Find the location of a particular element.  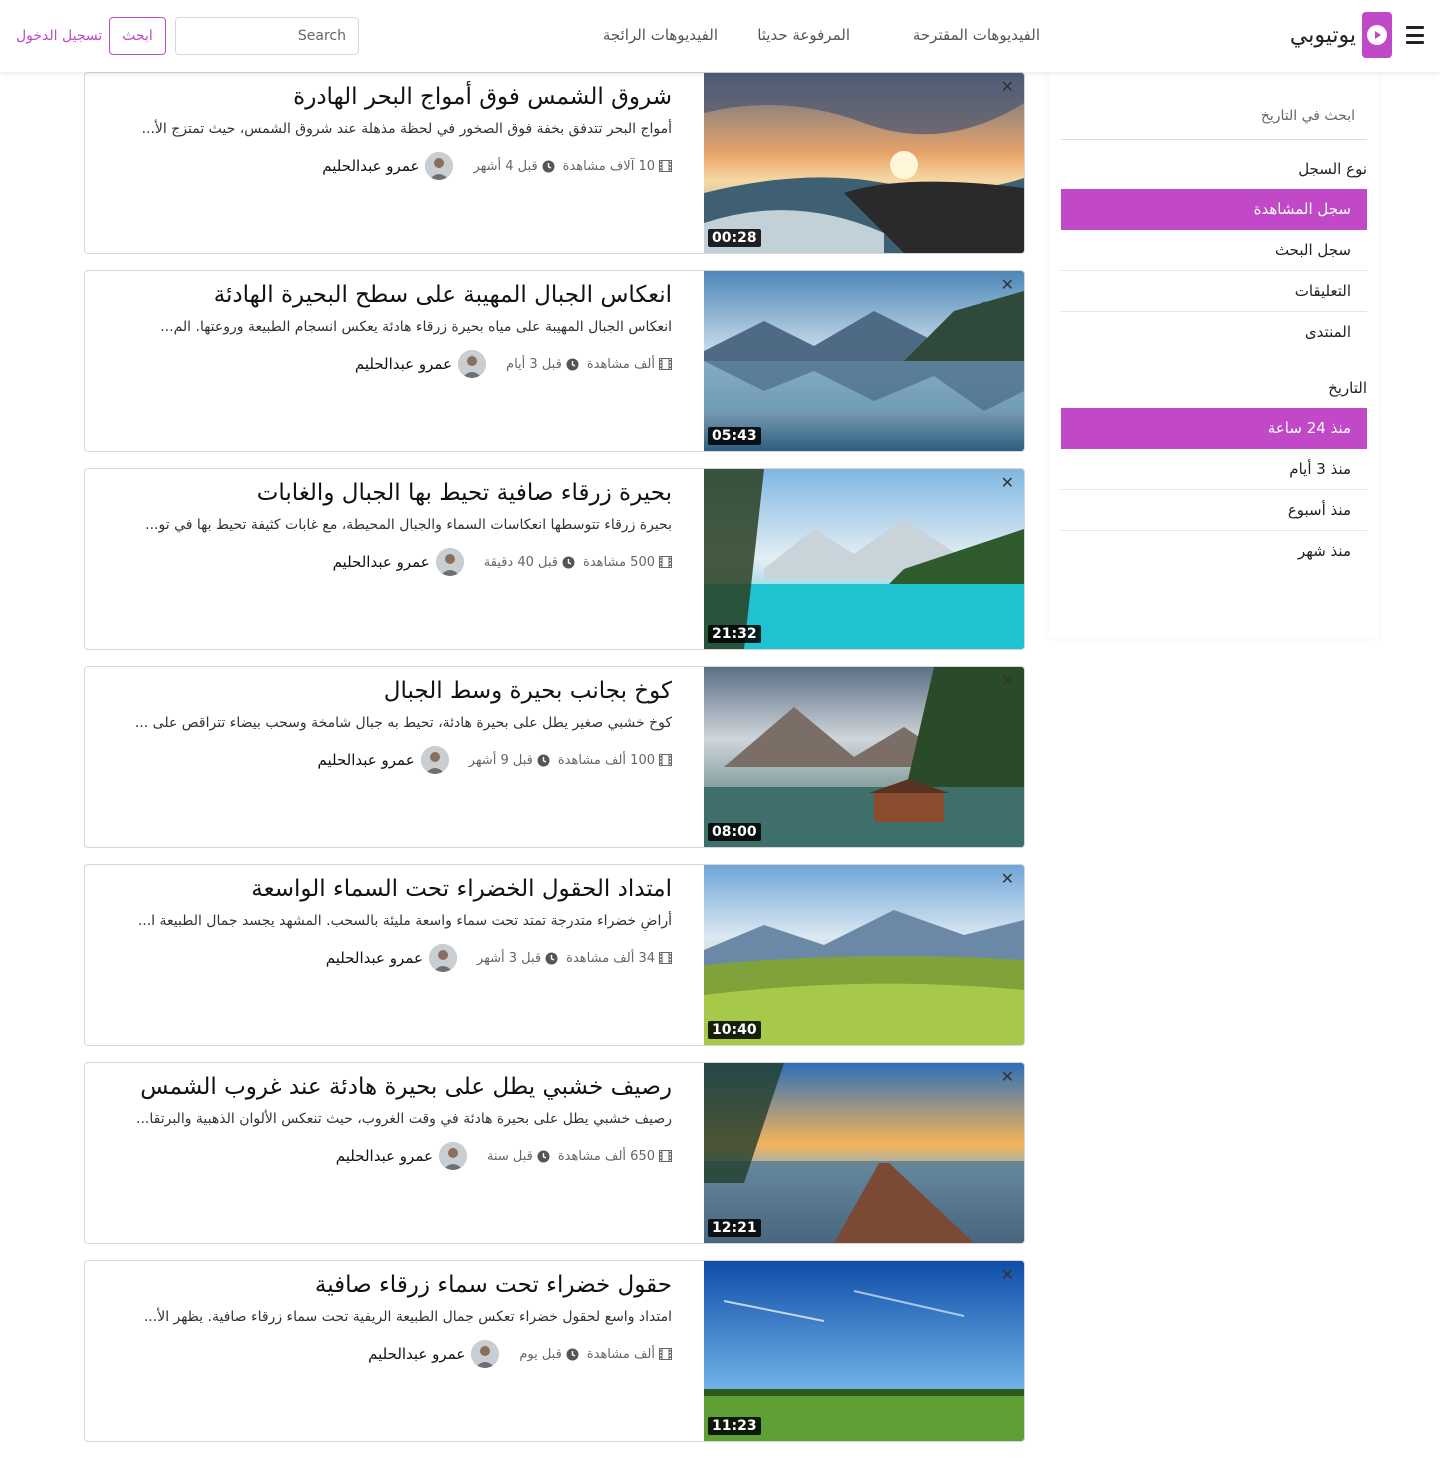

record-type-comments: التعليقات is located at coordinates (1214, 291).